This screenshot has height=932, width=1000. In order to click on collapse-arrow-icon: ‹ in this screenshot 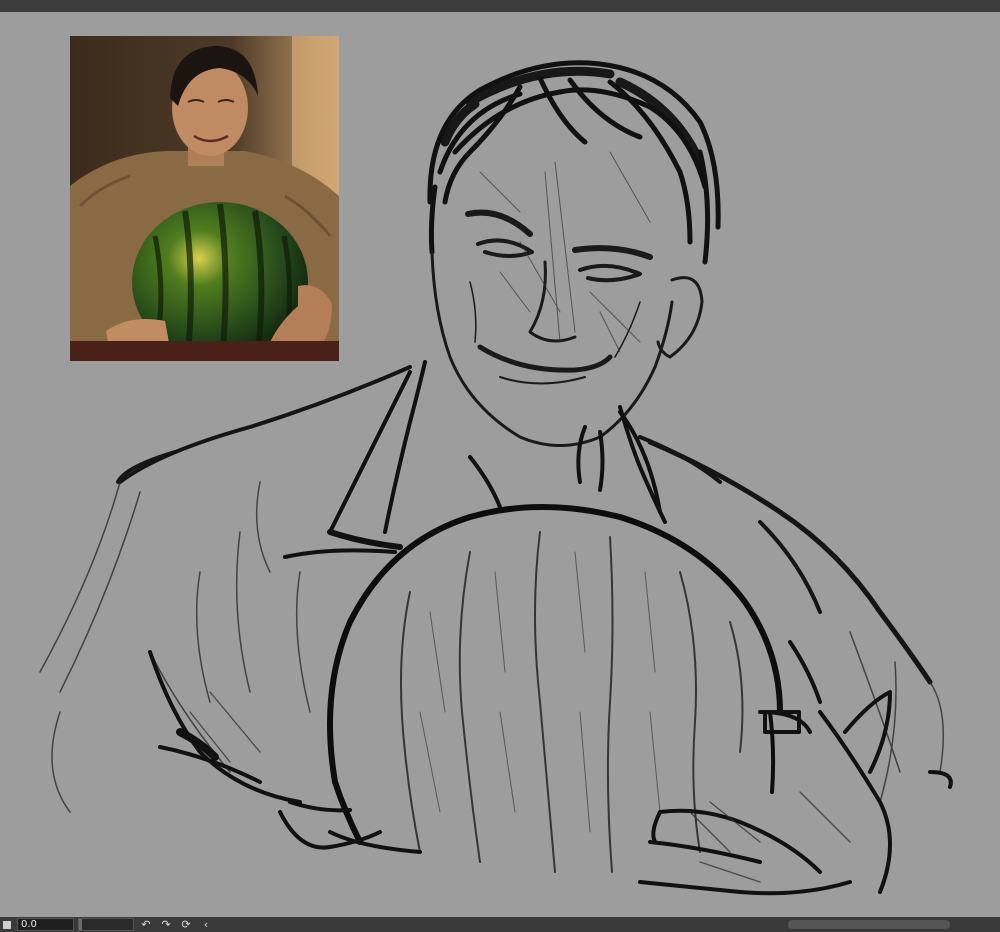, I will do `click(206, 924)`.